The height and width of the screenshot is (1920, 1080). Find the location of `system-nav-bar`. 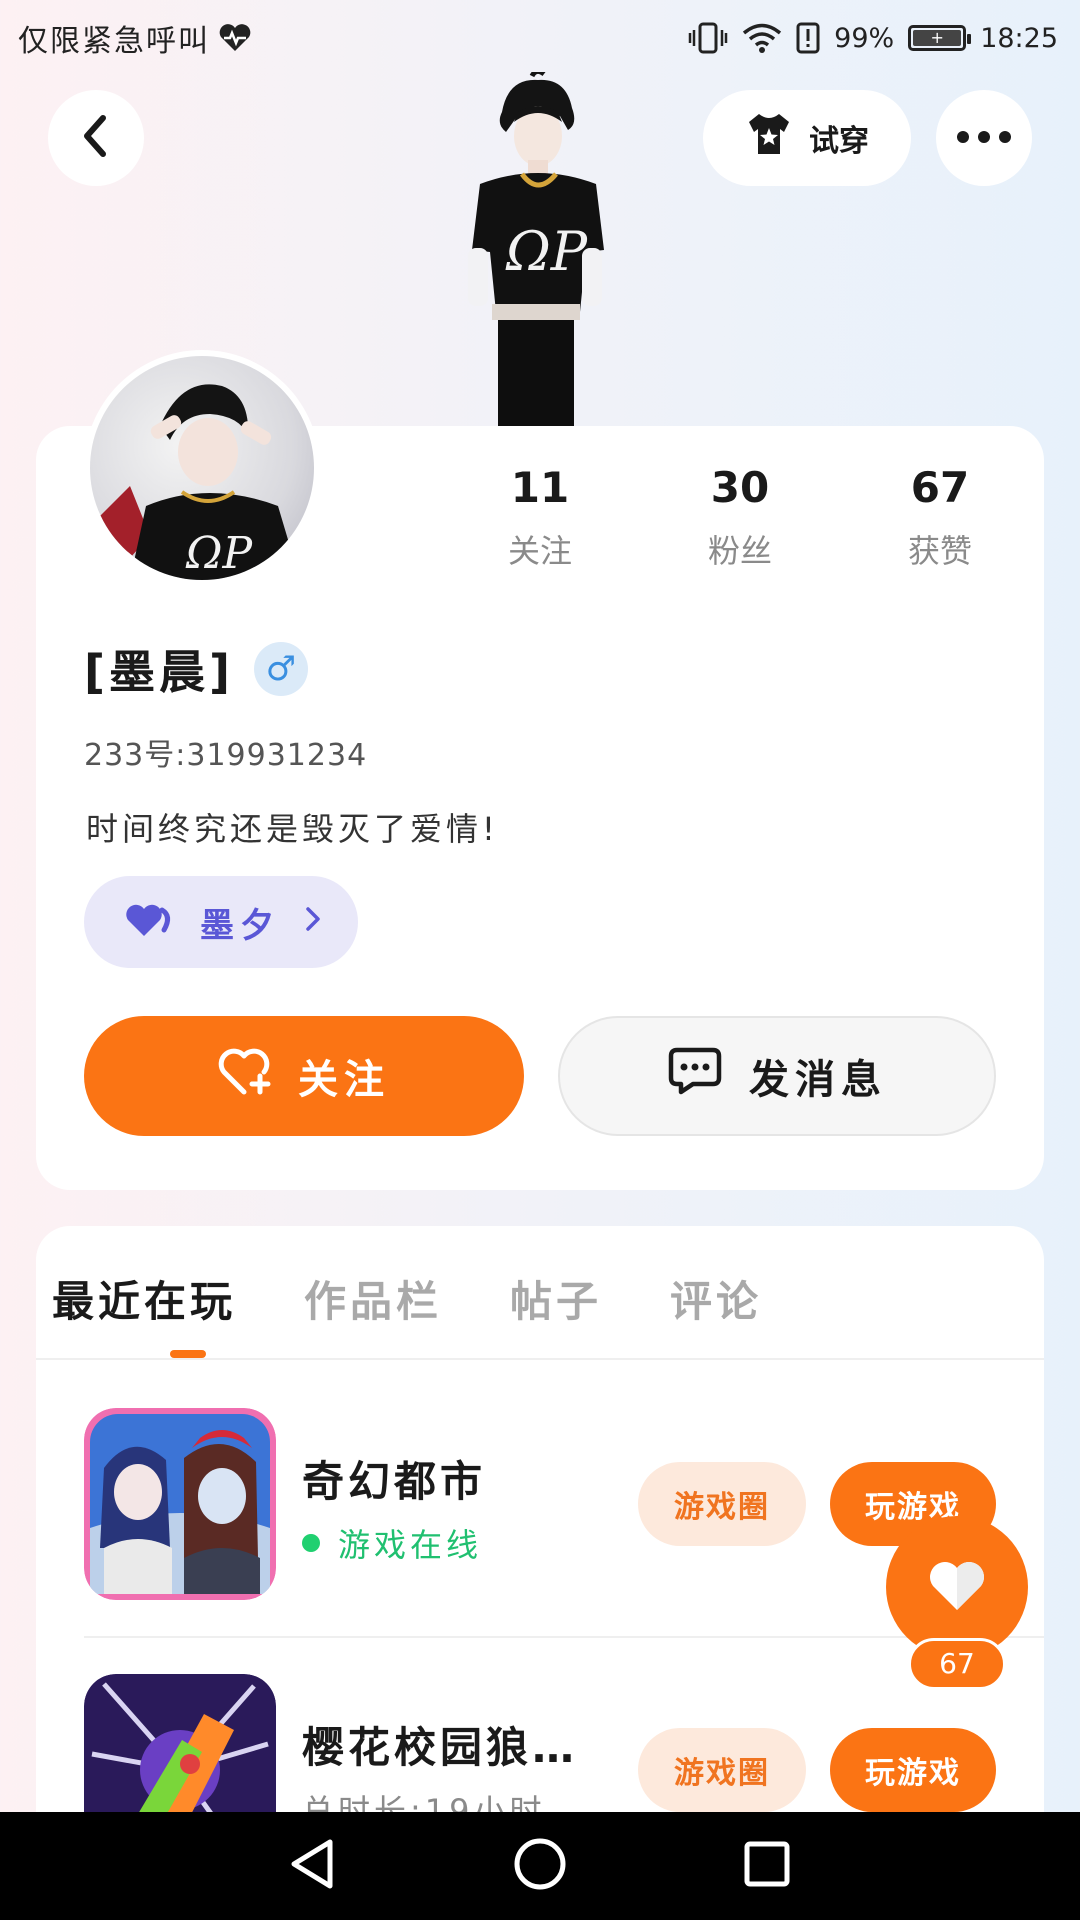

system-nav-bar is located at coordinates (540, 1866).